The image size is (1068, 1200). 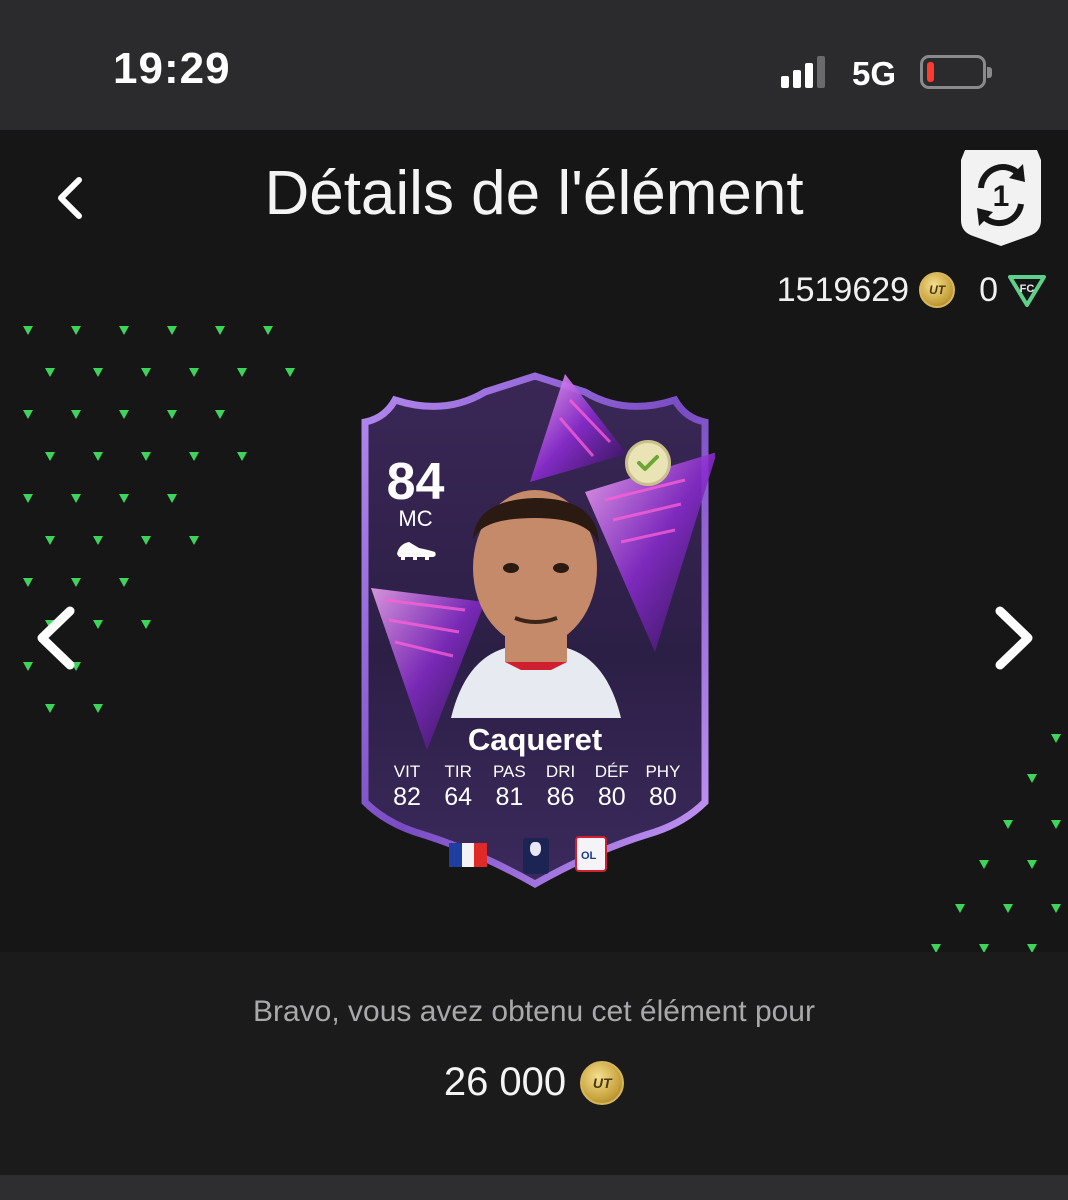 What do you see at coordinates (416, 551) in the screenshot?
I see `boot-icon` at bounding box center [416, 551].